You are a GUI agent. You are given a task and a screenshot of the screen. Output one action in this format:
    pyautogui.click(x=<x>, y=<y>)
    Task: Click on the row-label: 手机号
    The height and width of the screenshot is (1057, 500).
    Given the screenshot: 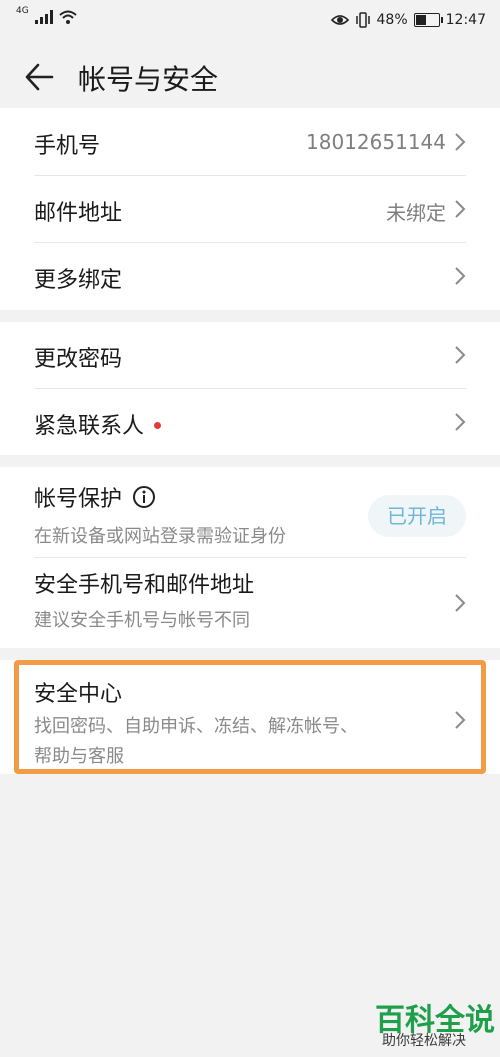 What is the action you would take?
    pyautogui.click(x=67, y=146)
    